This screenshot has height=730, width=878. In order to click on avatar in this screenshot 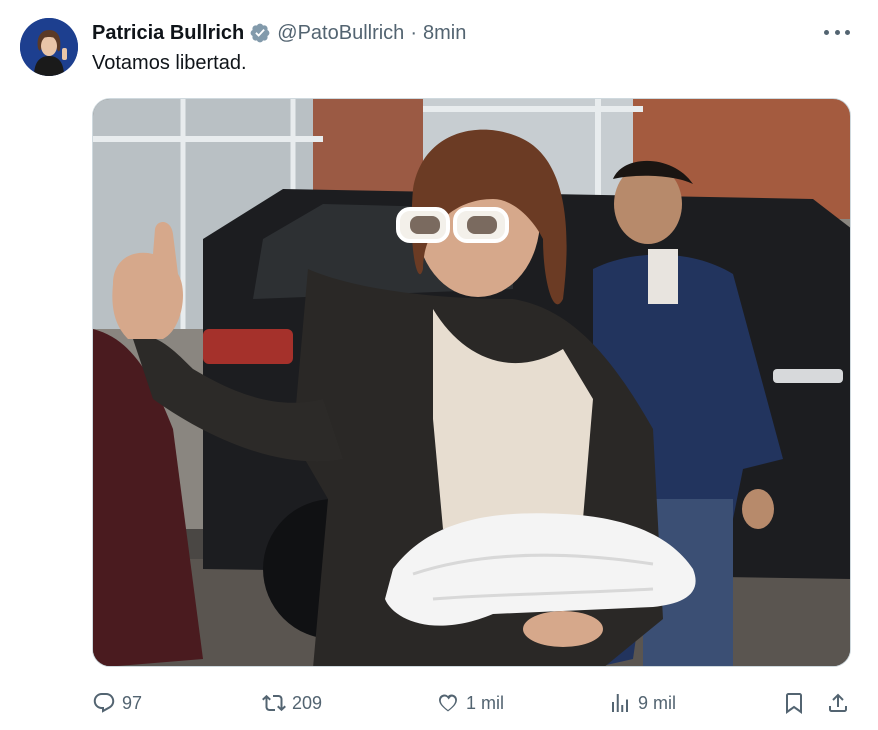, I will do `click(49, 47)`.